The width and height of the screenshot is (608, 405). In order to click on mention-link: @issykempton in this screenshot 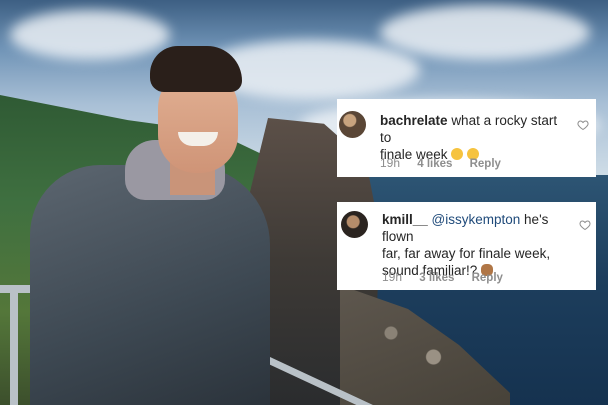, I will do `click(476, 219)`.